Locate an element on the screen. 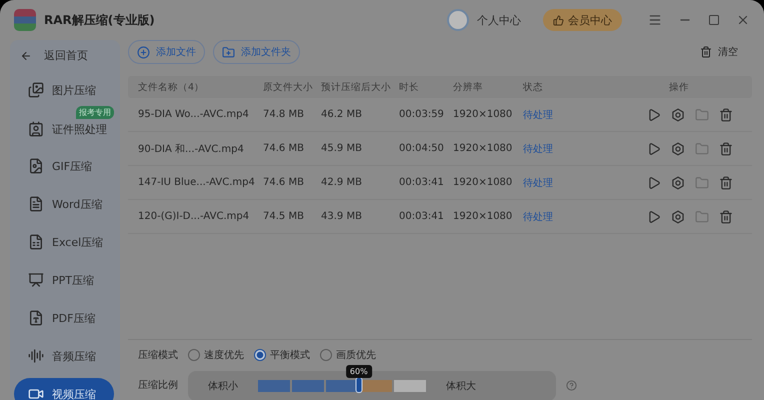 Image resolution: width=764 pixels, height=400 pixels. clear-button: 清空 is located at coordinates (719, 52).